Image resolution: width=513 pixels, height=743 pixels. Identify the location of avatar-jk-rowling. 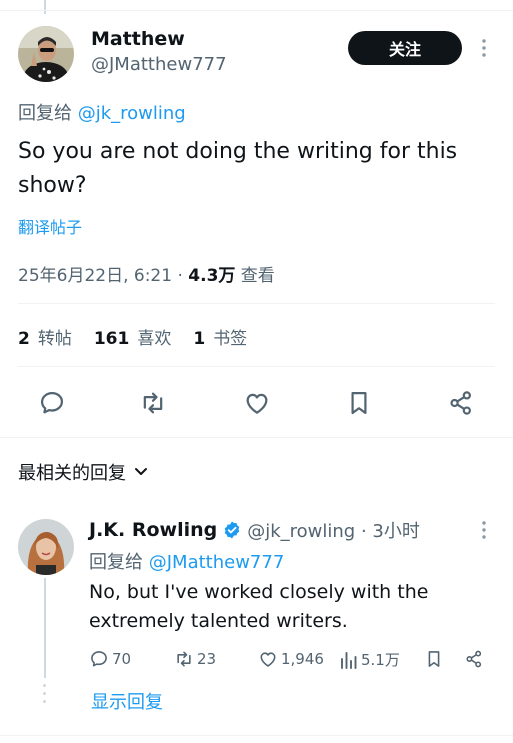
(46, 547).